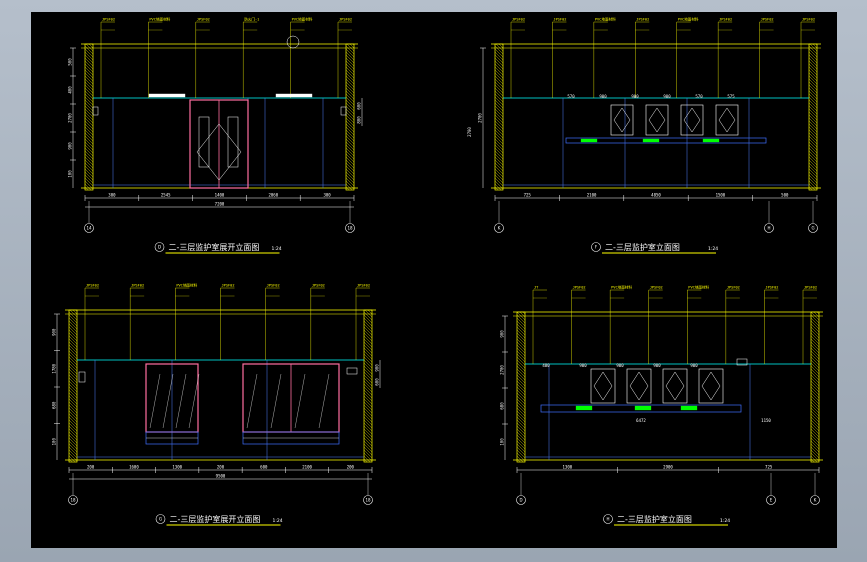  I want to click on view-marker-label: H, so click(607, 519).